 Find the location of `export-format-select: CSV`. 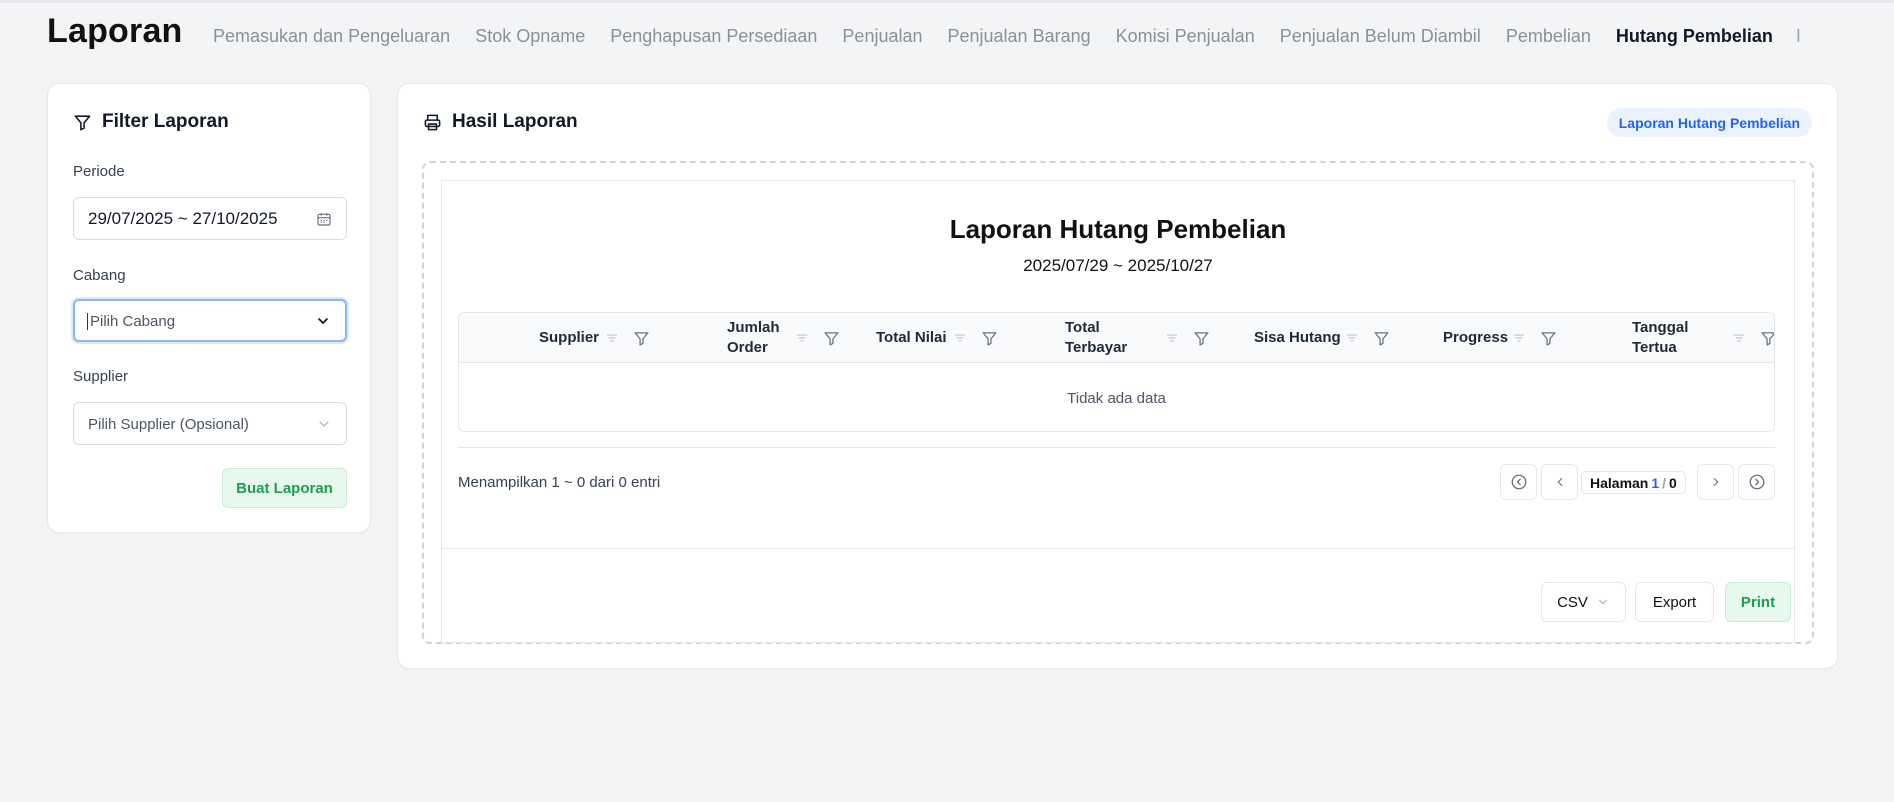

export-format-select: CSV is located at coordinates (1583, 602).